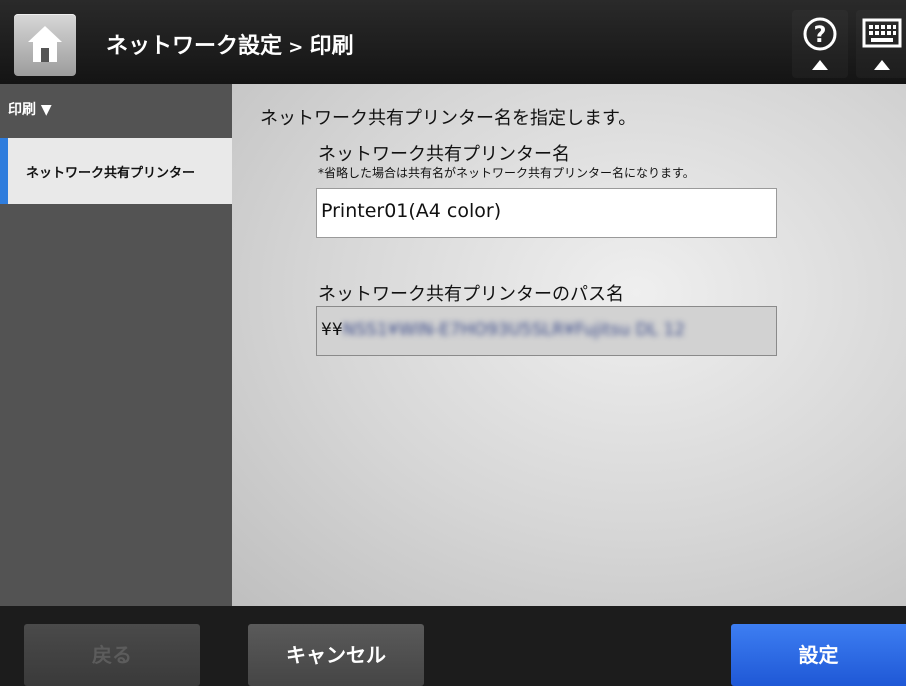 This screenshot has width=906, height=686. What do you see at coordinates (453, 42) in the screenshot?
I see `header-bar: ネットワーク設定 > 印刷 ?` at bounding box center [453, 42].